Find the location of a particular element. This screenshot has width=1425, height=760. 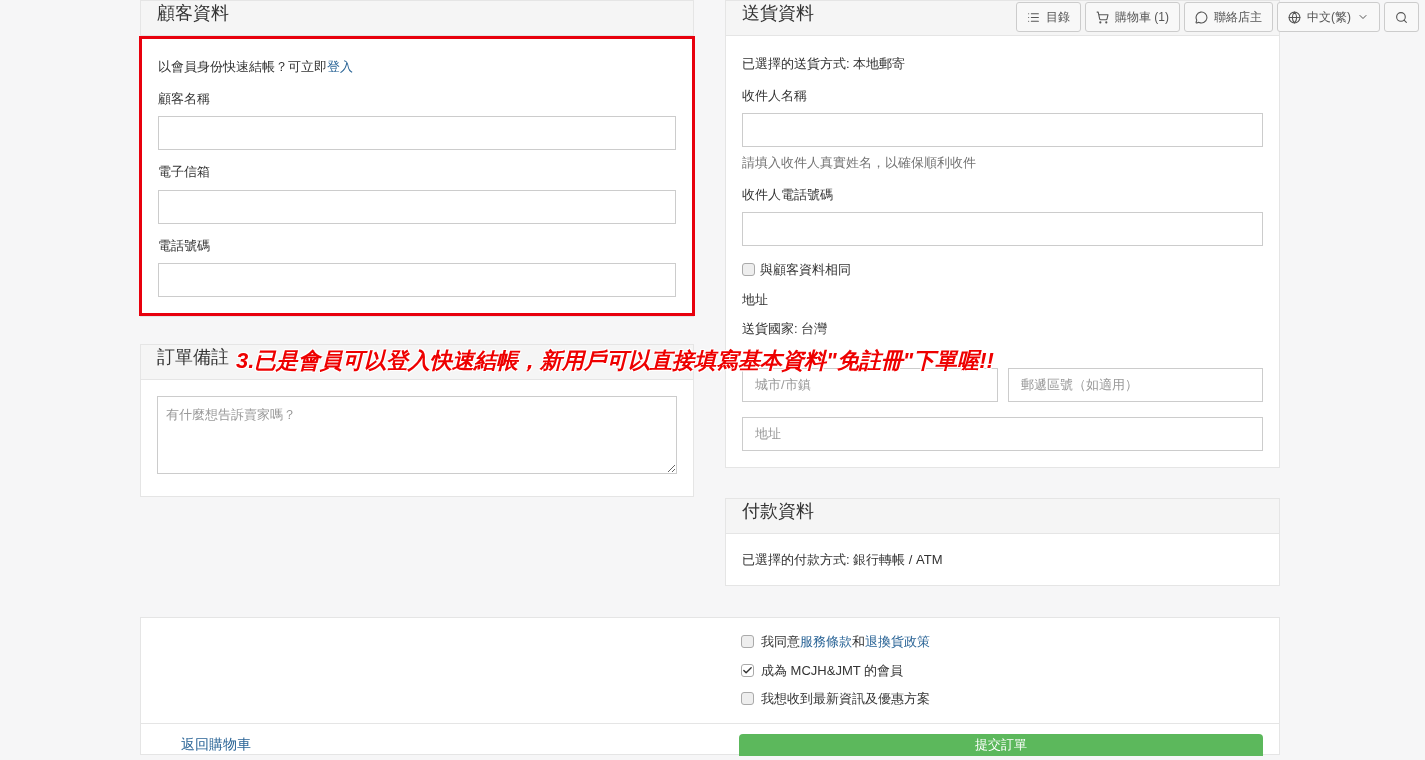

policy-link: 退換貨政策 is located at coordinates (897, 641).